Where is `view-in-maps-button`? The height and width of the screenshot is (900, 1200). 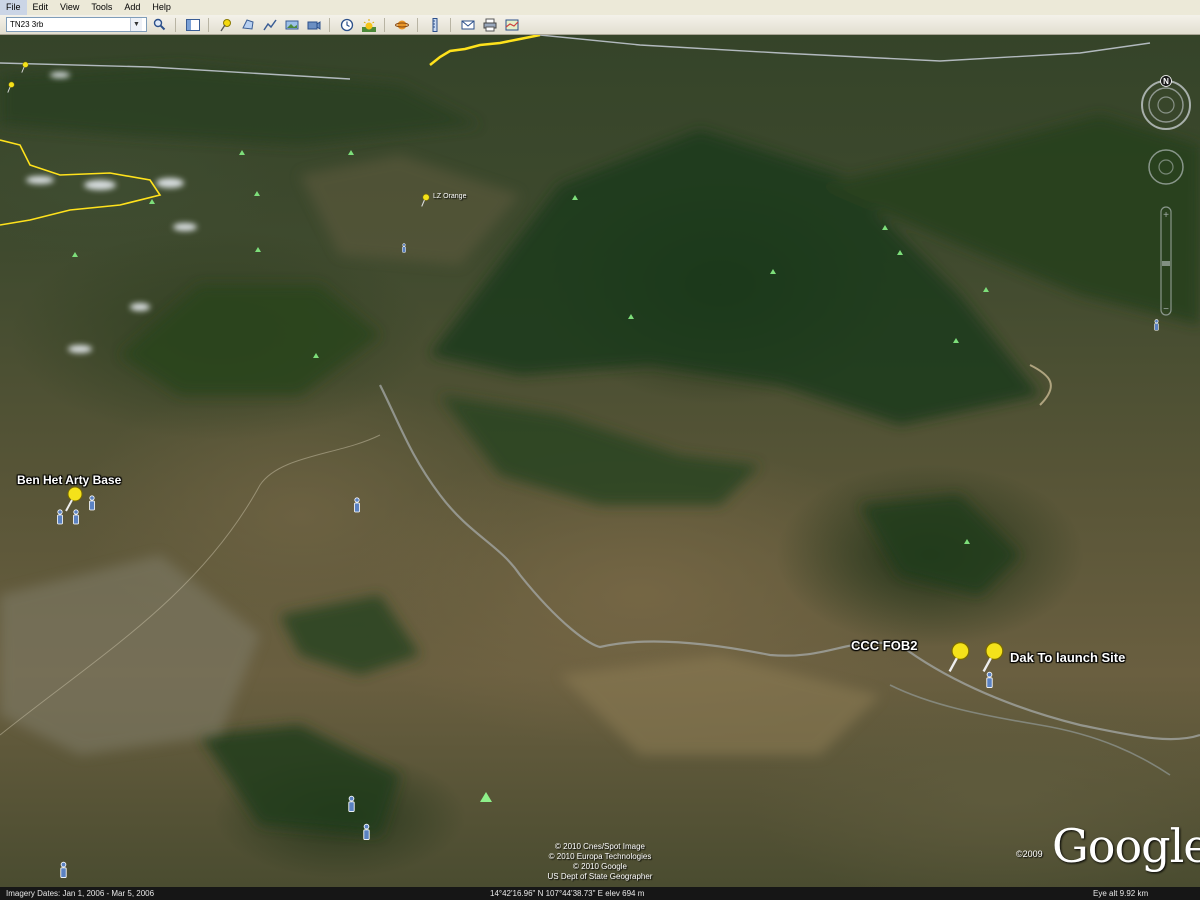 view-in-maps-button is located at coordinates (511, 24).